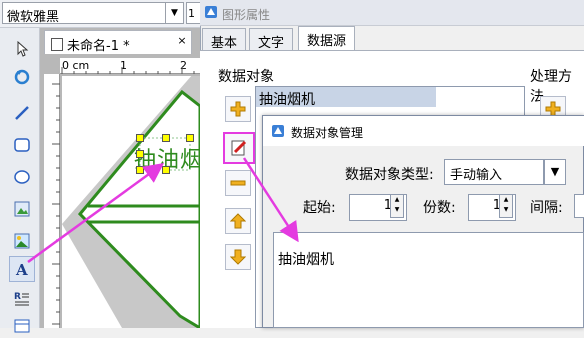 The width and height of the screenshot is (584, 338). Describe the element at coordinates (22, 145) in the screenshot. I see `rounded-rect-tool-icon` at that location.